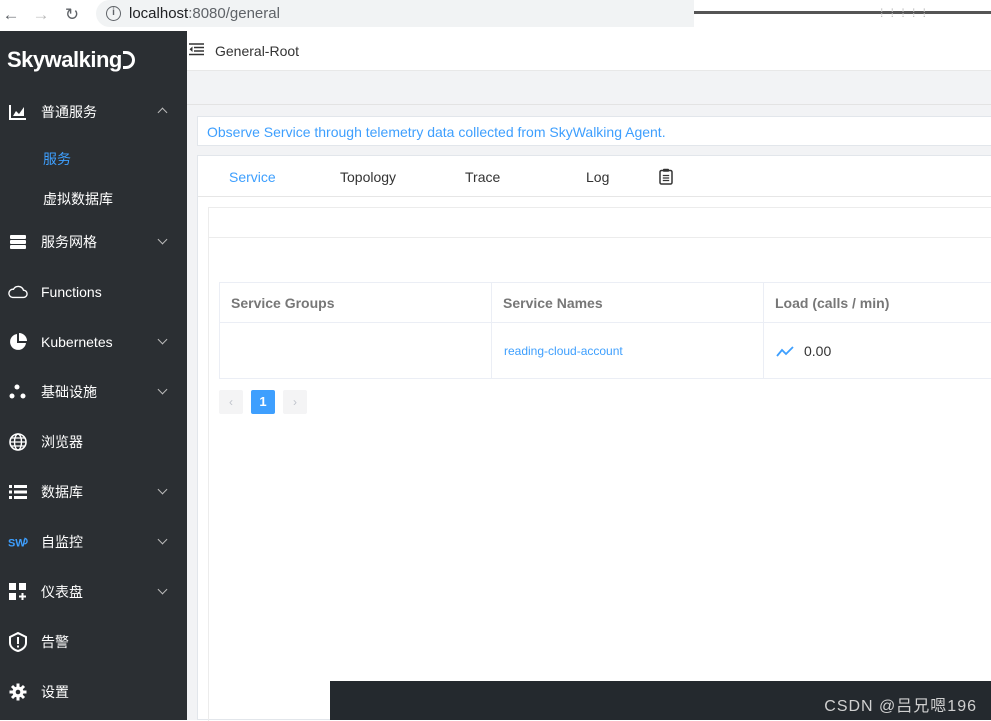 The image size is (991, 721). Describe the element at coordinates (589, 88) in the screenshot. I see `tags-bar` at that location.